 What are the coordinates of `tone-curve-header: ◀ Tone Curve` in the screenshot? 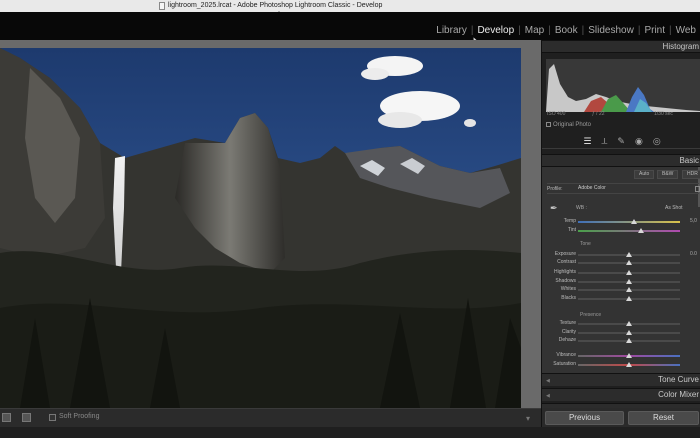 It's located at (621, 379).